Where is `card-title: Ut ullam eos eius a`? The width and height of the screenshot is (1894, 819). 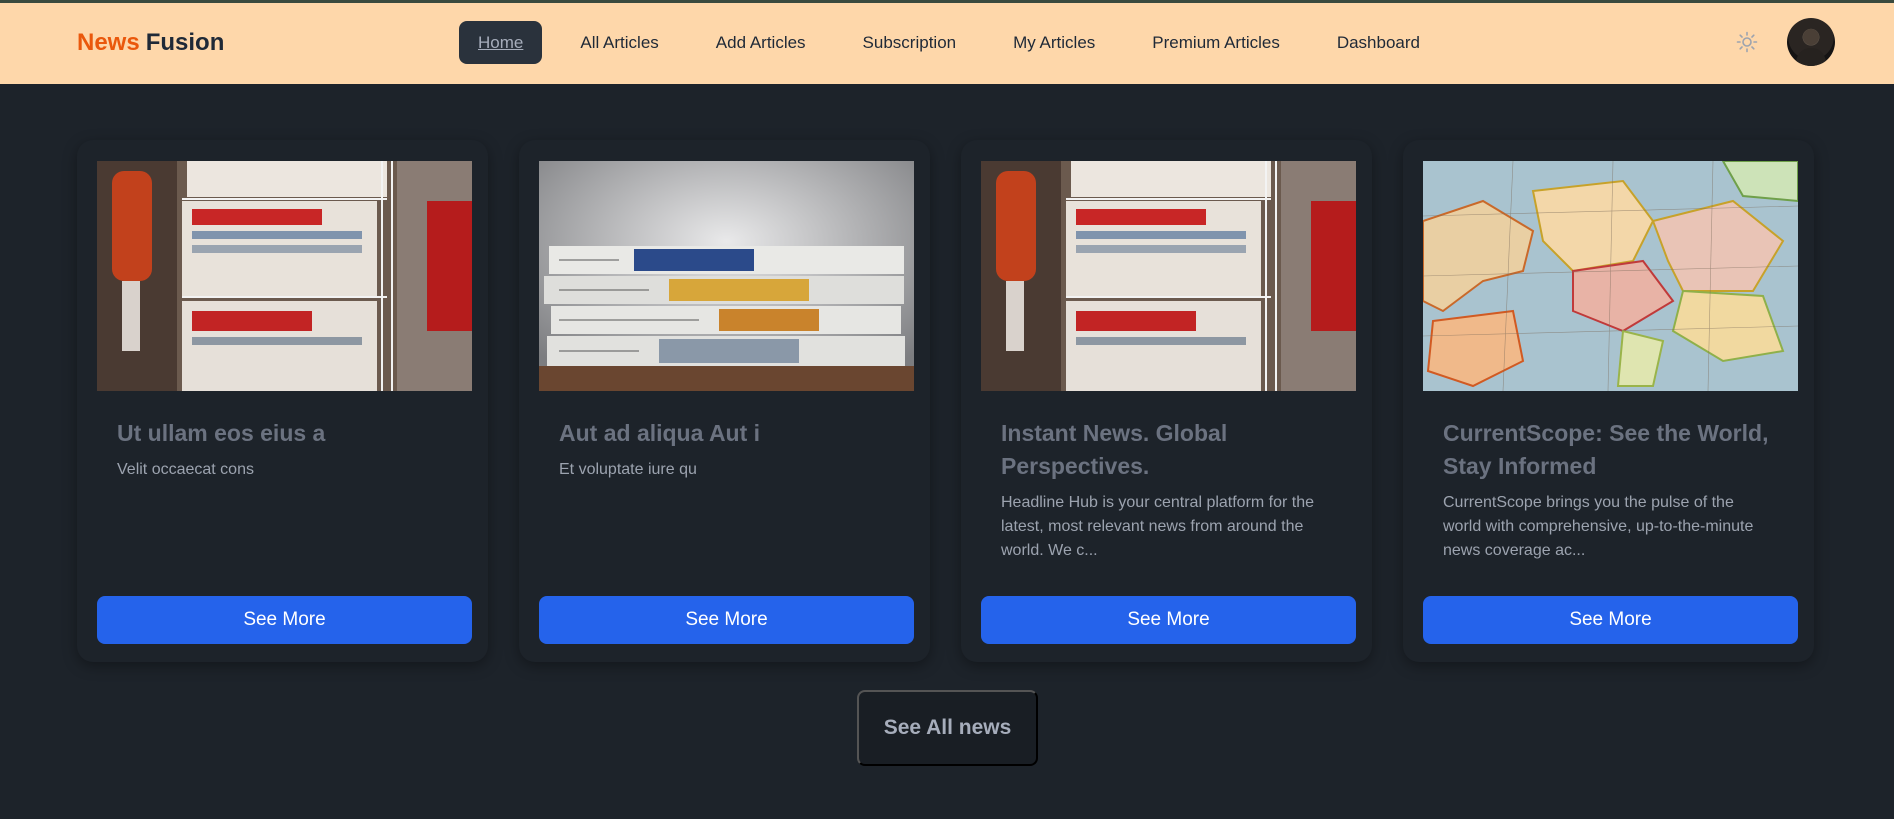
card-title: Ut ullam eos eius a is located at coordinates (221, 433).